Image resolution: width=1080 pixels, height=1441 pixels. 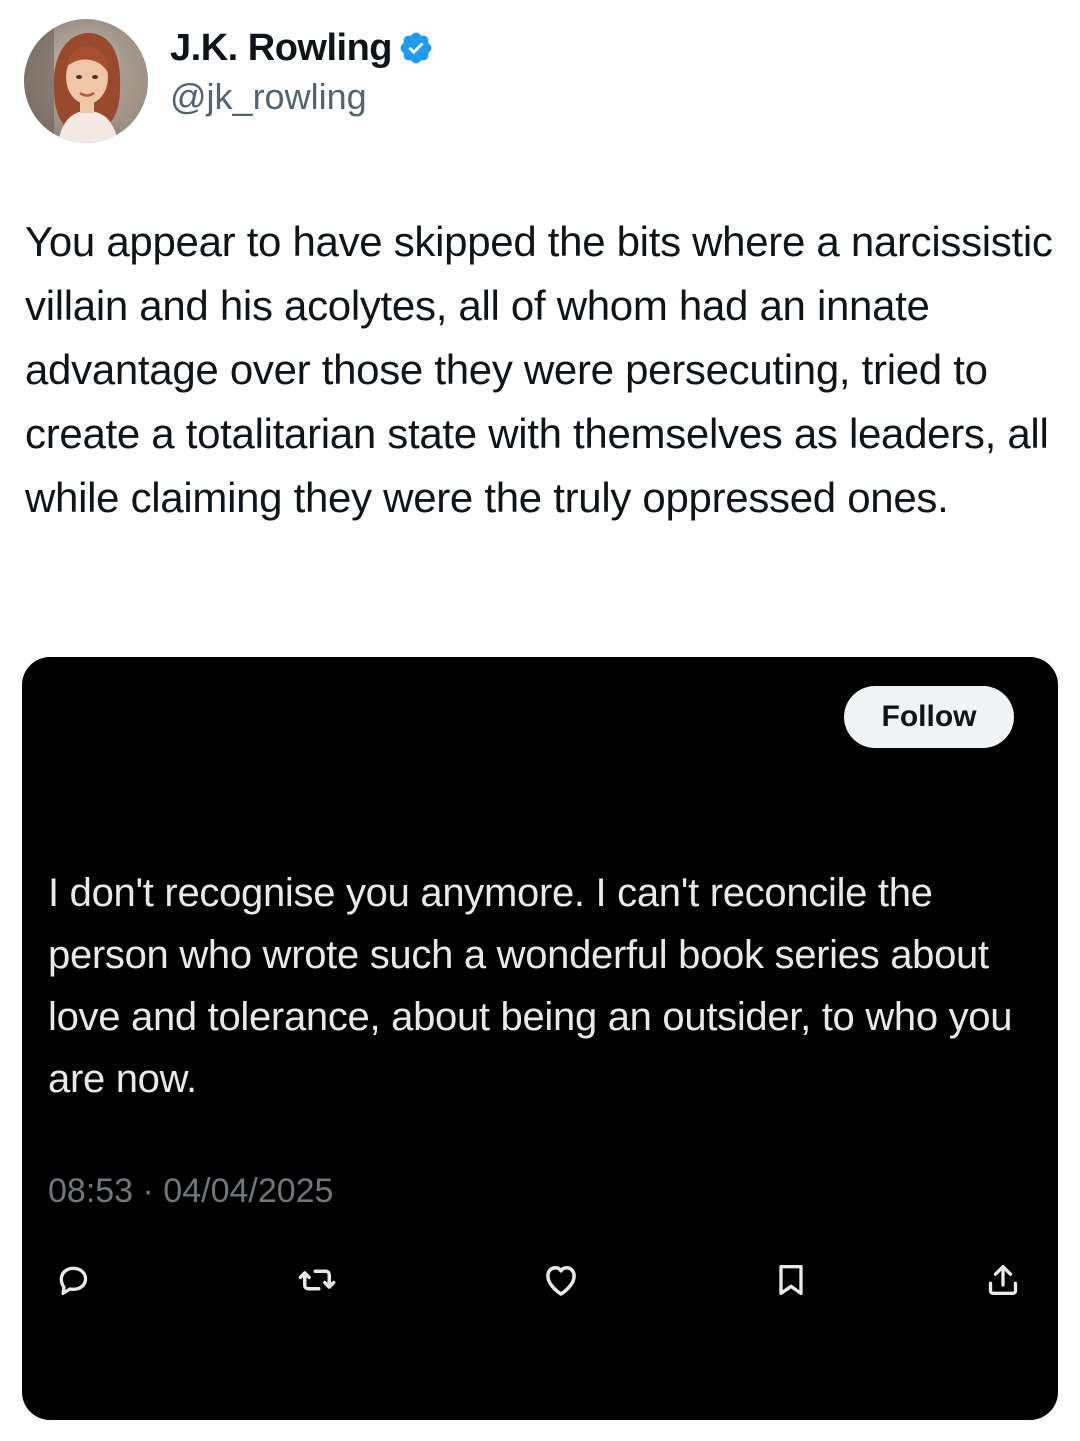 I want to click on repost-button, so click(x=317, y=1280).